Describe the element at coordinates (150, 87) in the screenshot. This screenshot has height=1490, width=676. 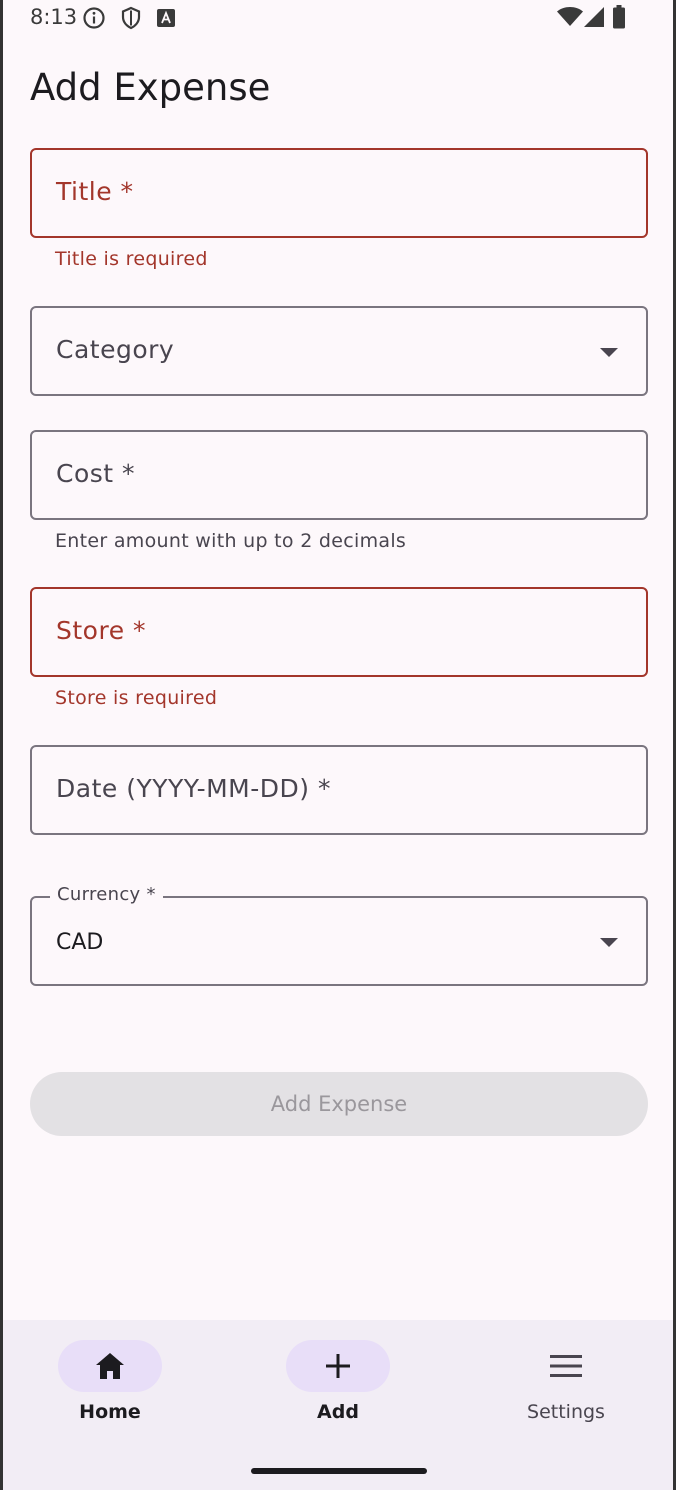
I see `page-title: Add Expense` at that location.